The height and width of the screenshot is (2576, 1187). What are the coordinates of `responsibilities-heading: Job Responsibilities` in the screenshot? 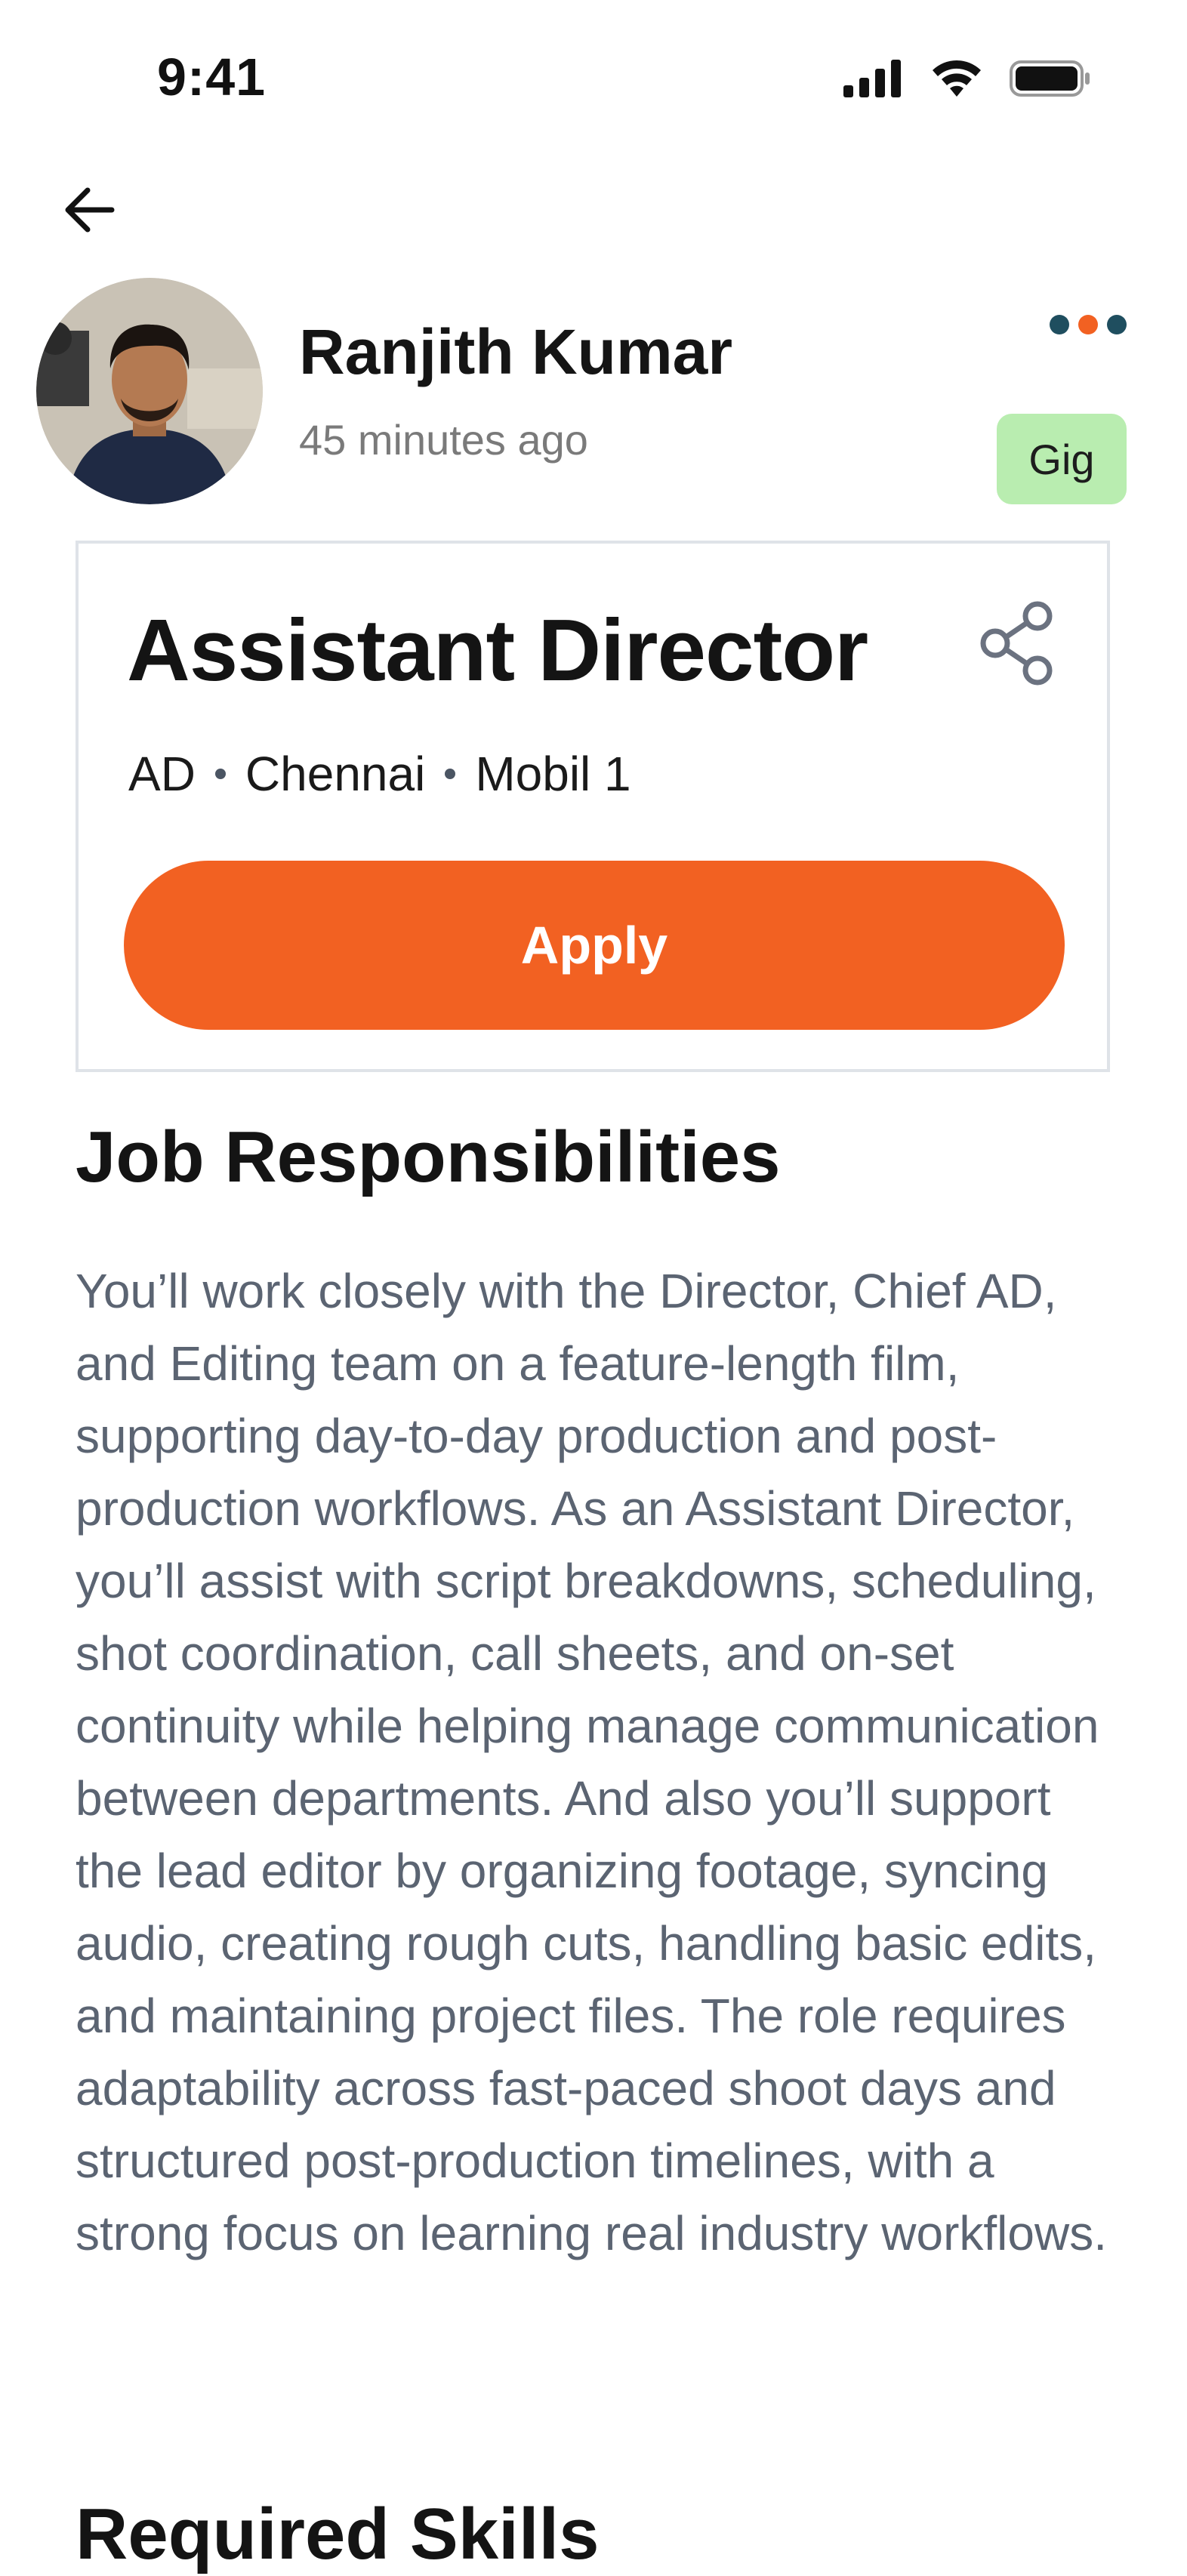 It's located at (429, 1157).